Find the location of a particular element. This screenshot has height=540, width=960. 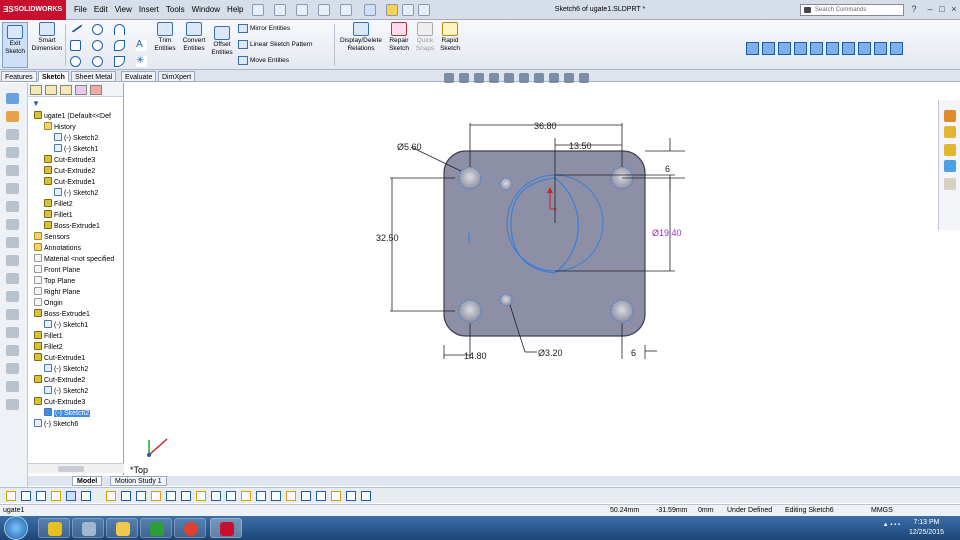

tree-node: ugate1 (Default<<Def is located at coordinates (72, 116).